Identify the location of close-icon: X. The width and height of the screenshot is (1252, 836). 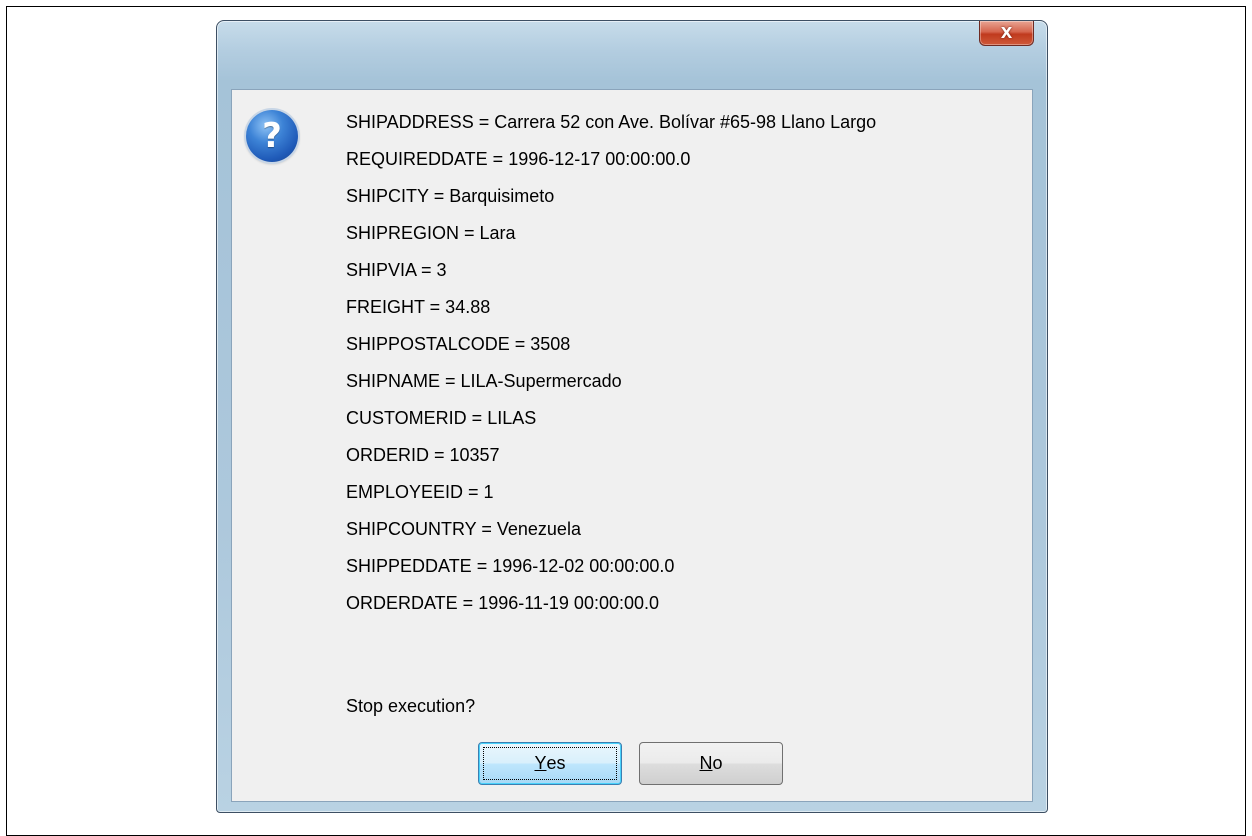
(1006, 32).